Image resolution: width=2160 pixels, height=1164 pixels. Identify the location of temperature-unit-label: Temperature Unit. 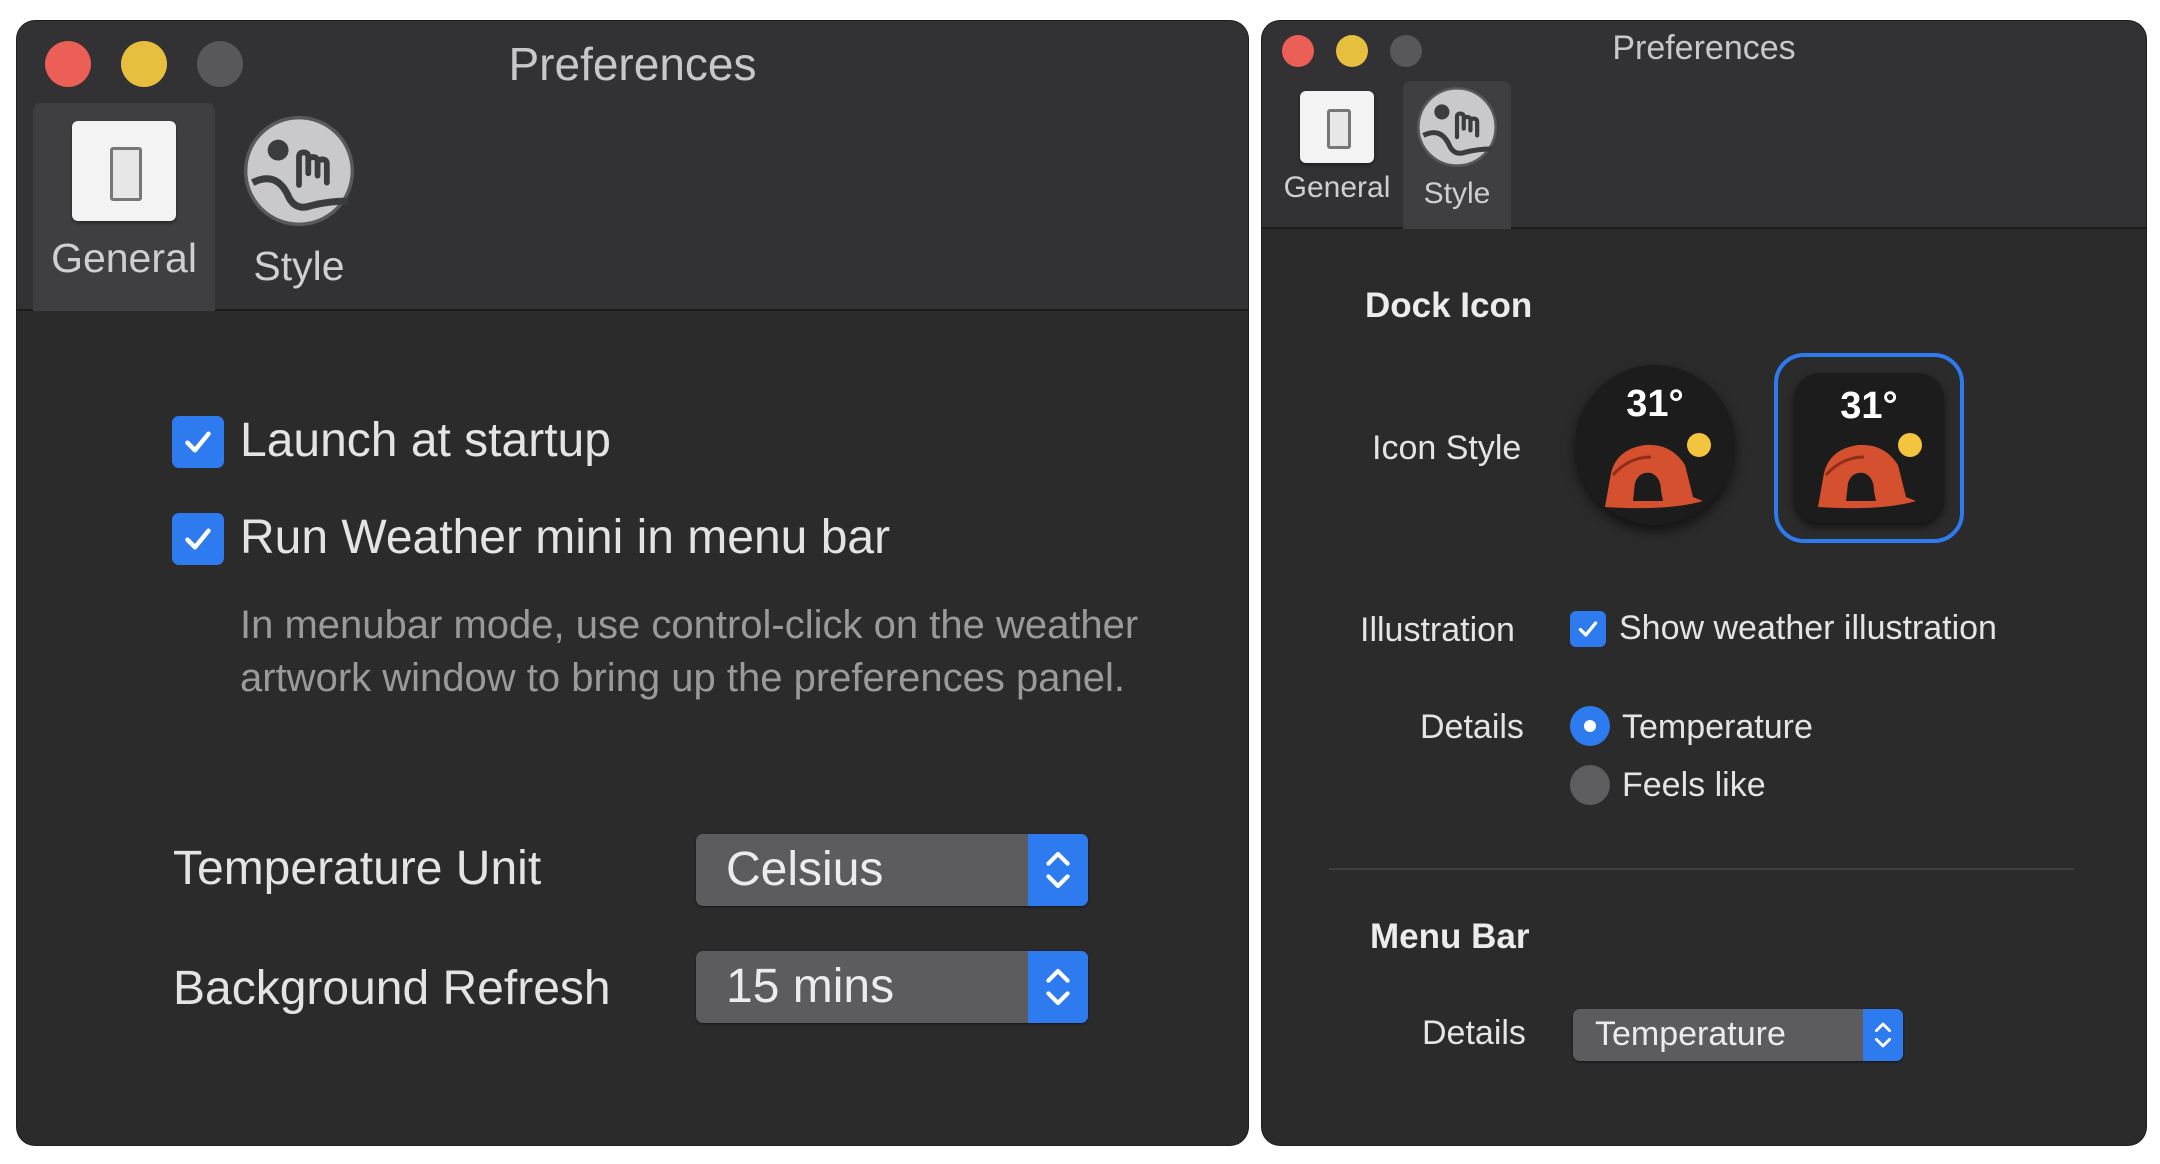
(357, 868).